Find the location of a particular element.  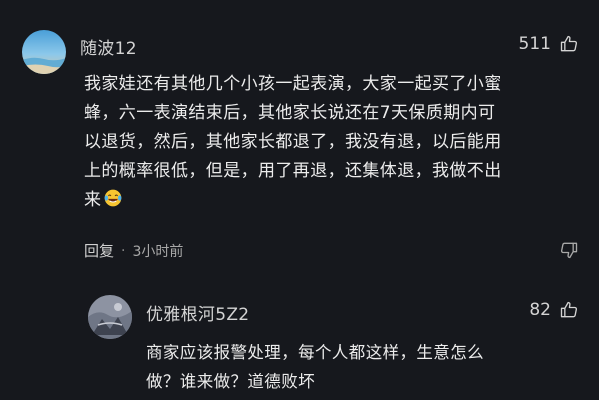

comment-line: 上的概率很低，但是，用了再退，还集体退，我做不出 is located at coordinates (293, 171).